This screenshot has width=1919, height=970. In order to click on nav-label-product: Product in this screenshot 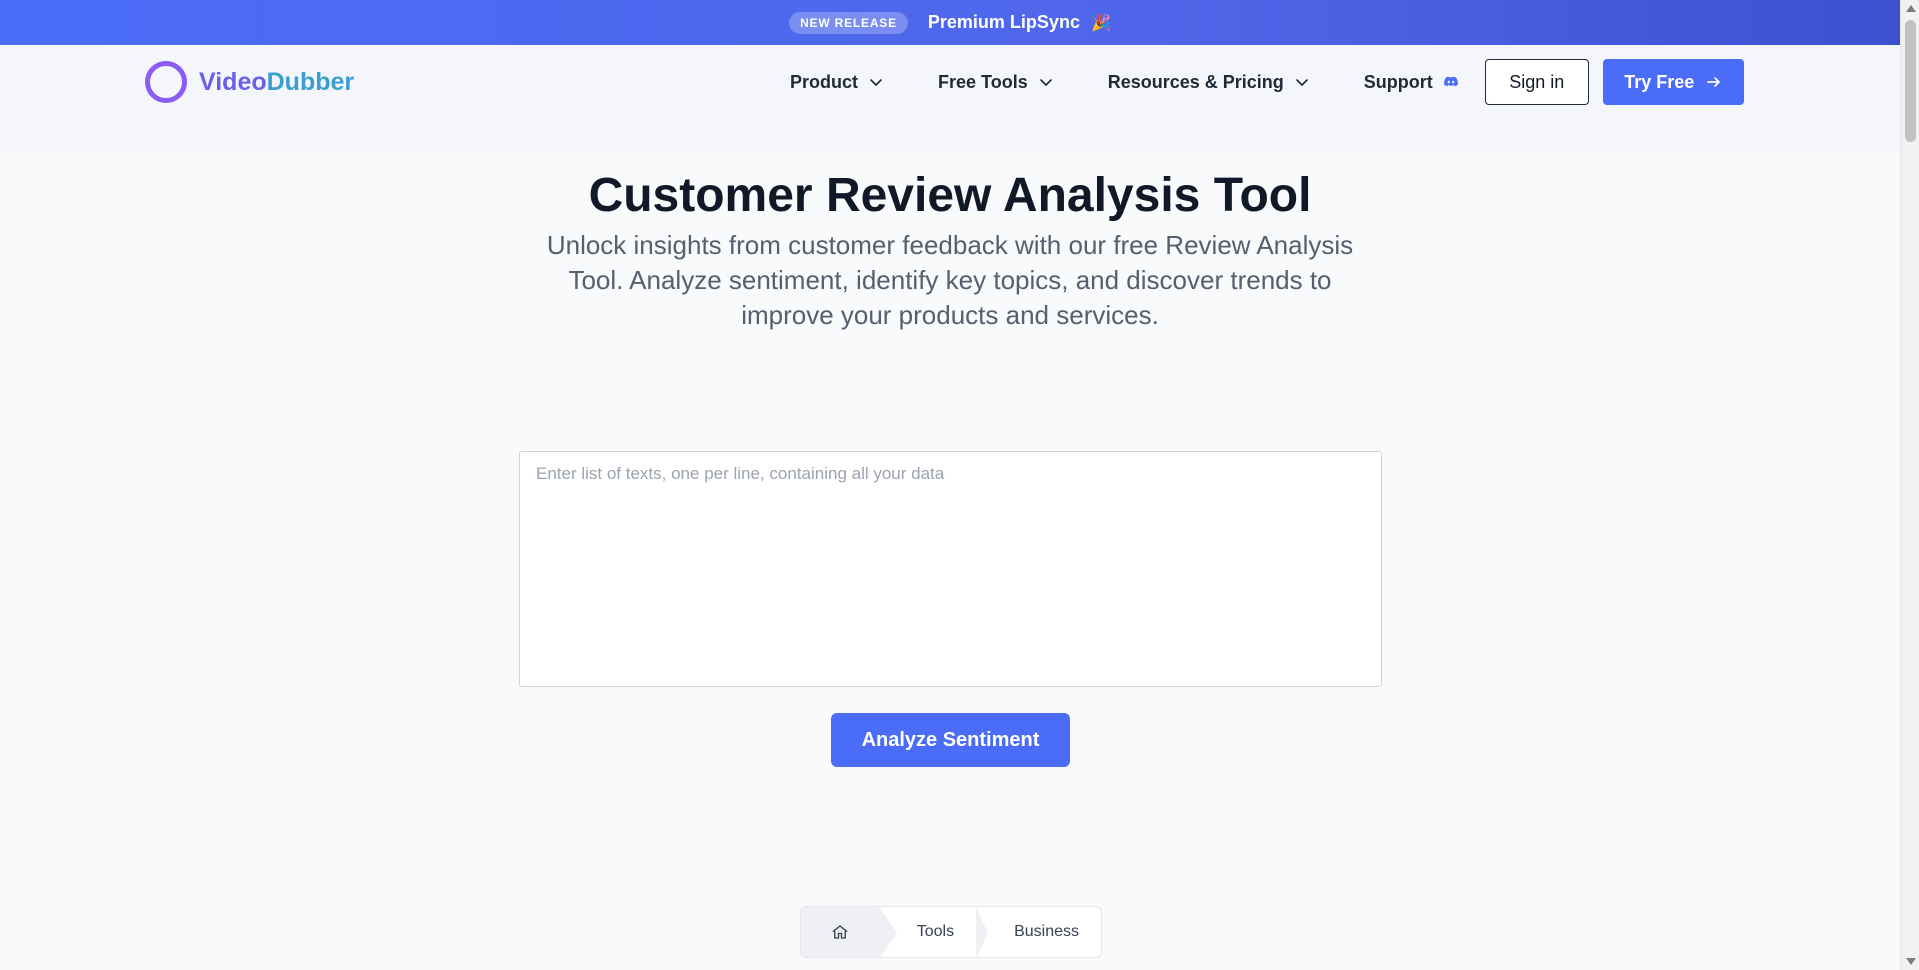, I will do `click(824, 81)`.